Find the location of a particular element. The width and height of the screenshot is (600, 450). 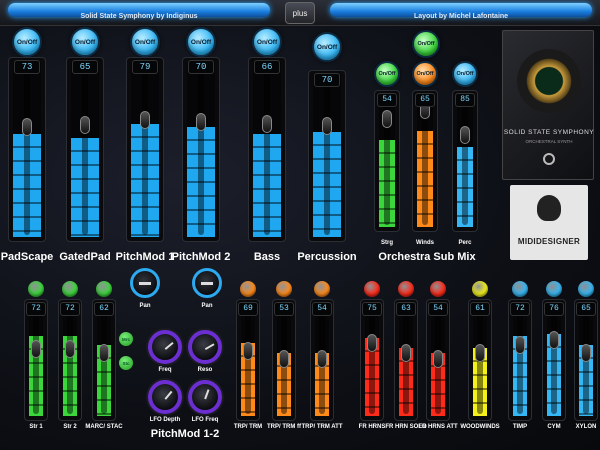

value-display: 61 is located at coordinates (480, 309).